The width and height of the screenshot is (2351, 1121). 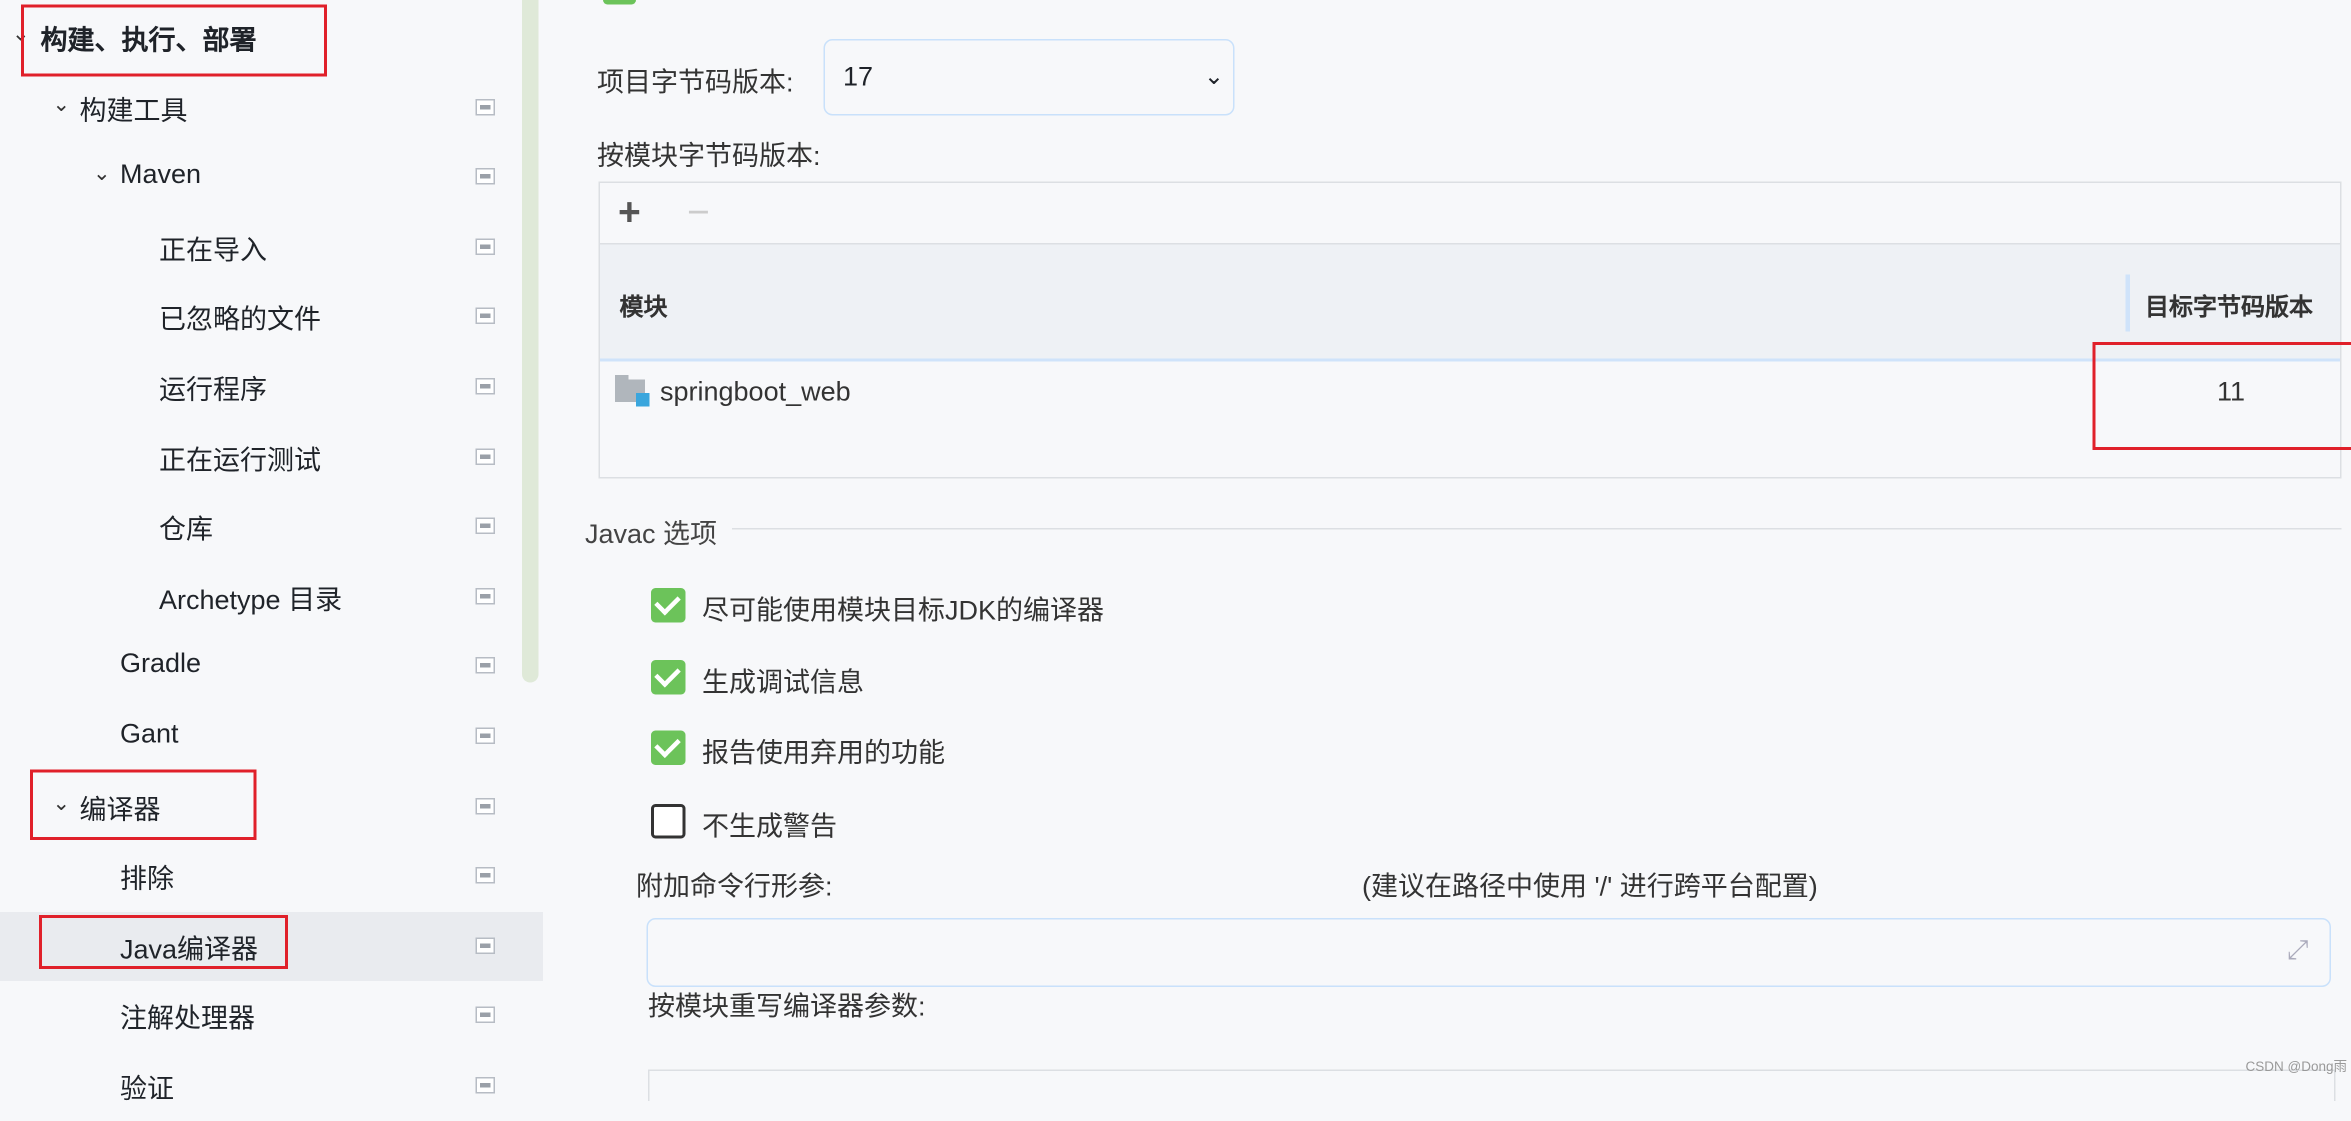 I want to click on sidebar-item: Gant, so click(x=271, y=736).